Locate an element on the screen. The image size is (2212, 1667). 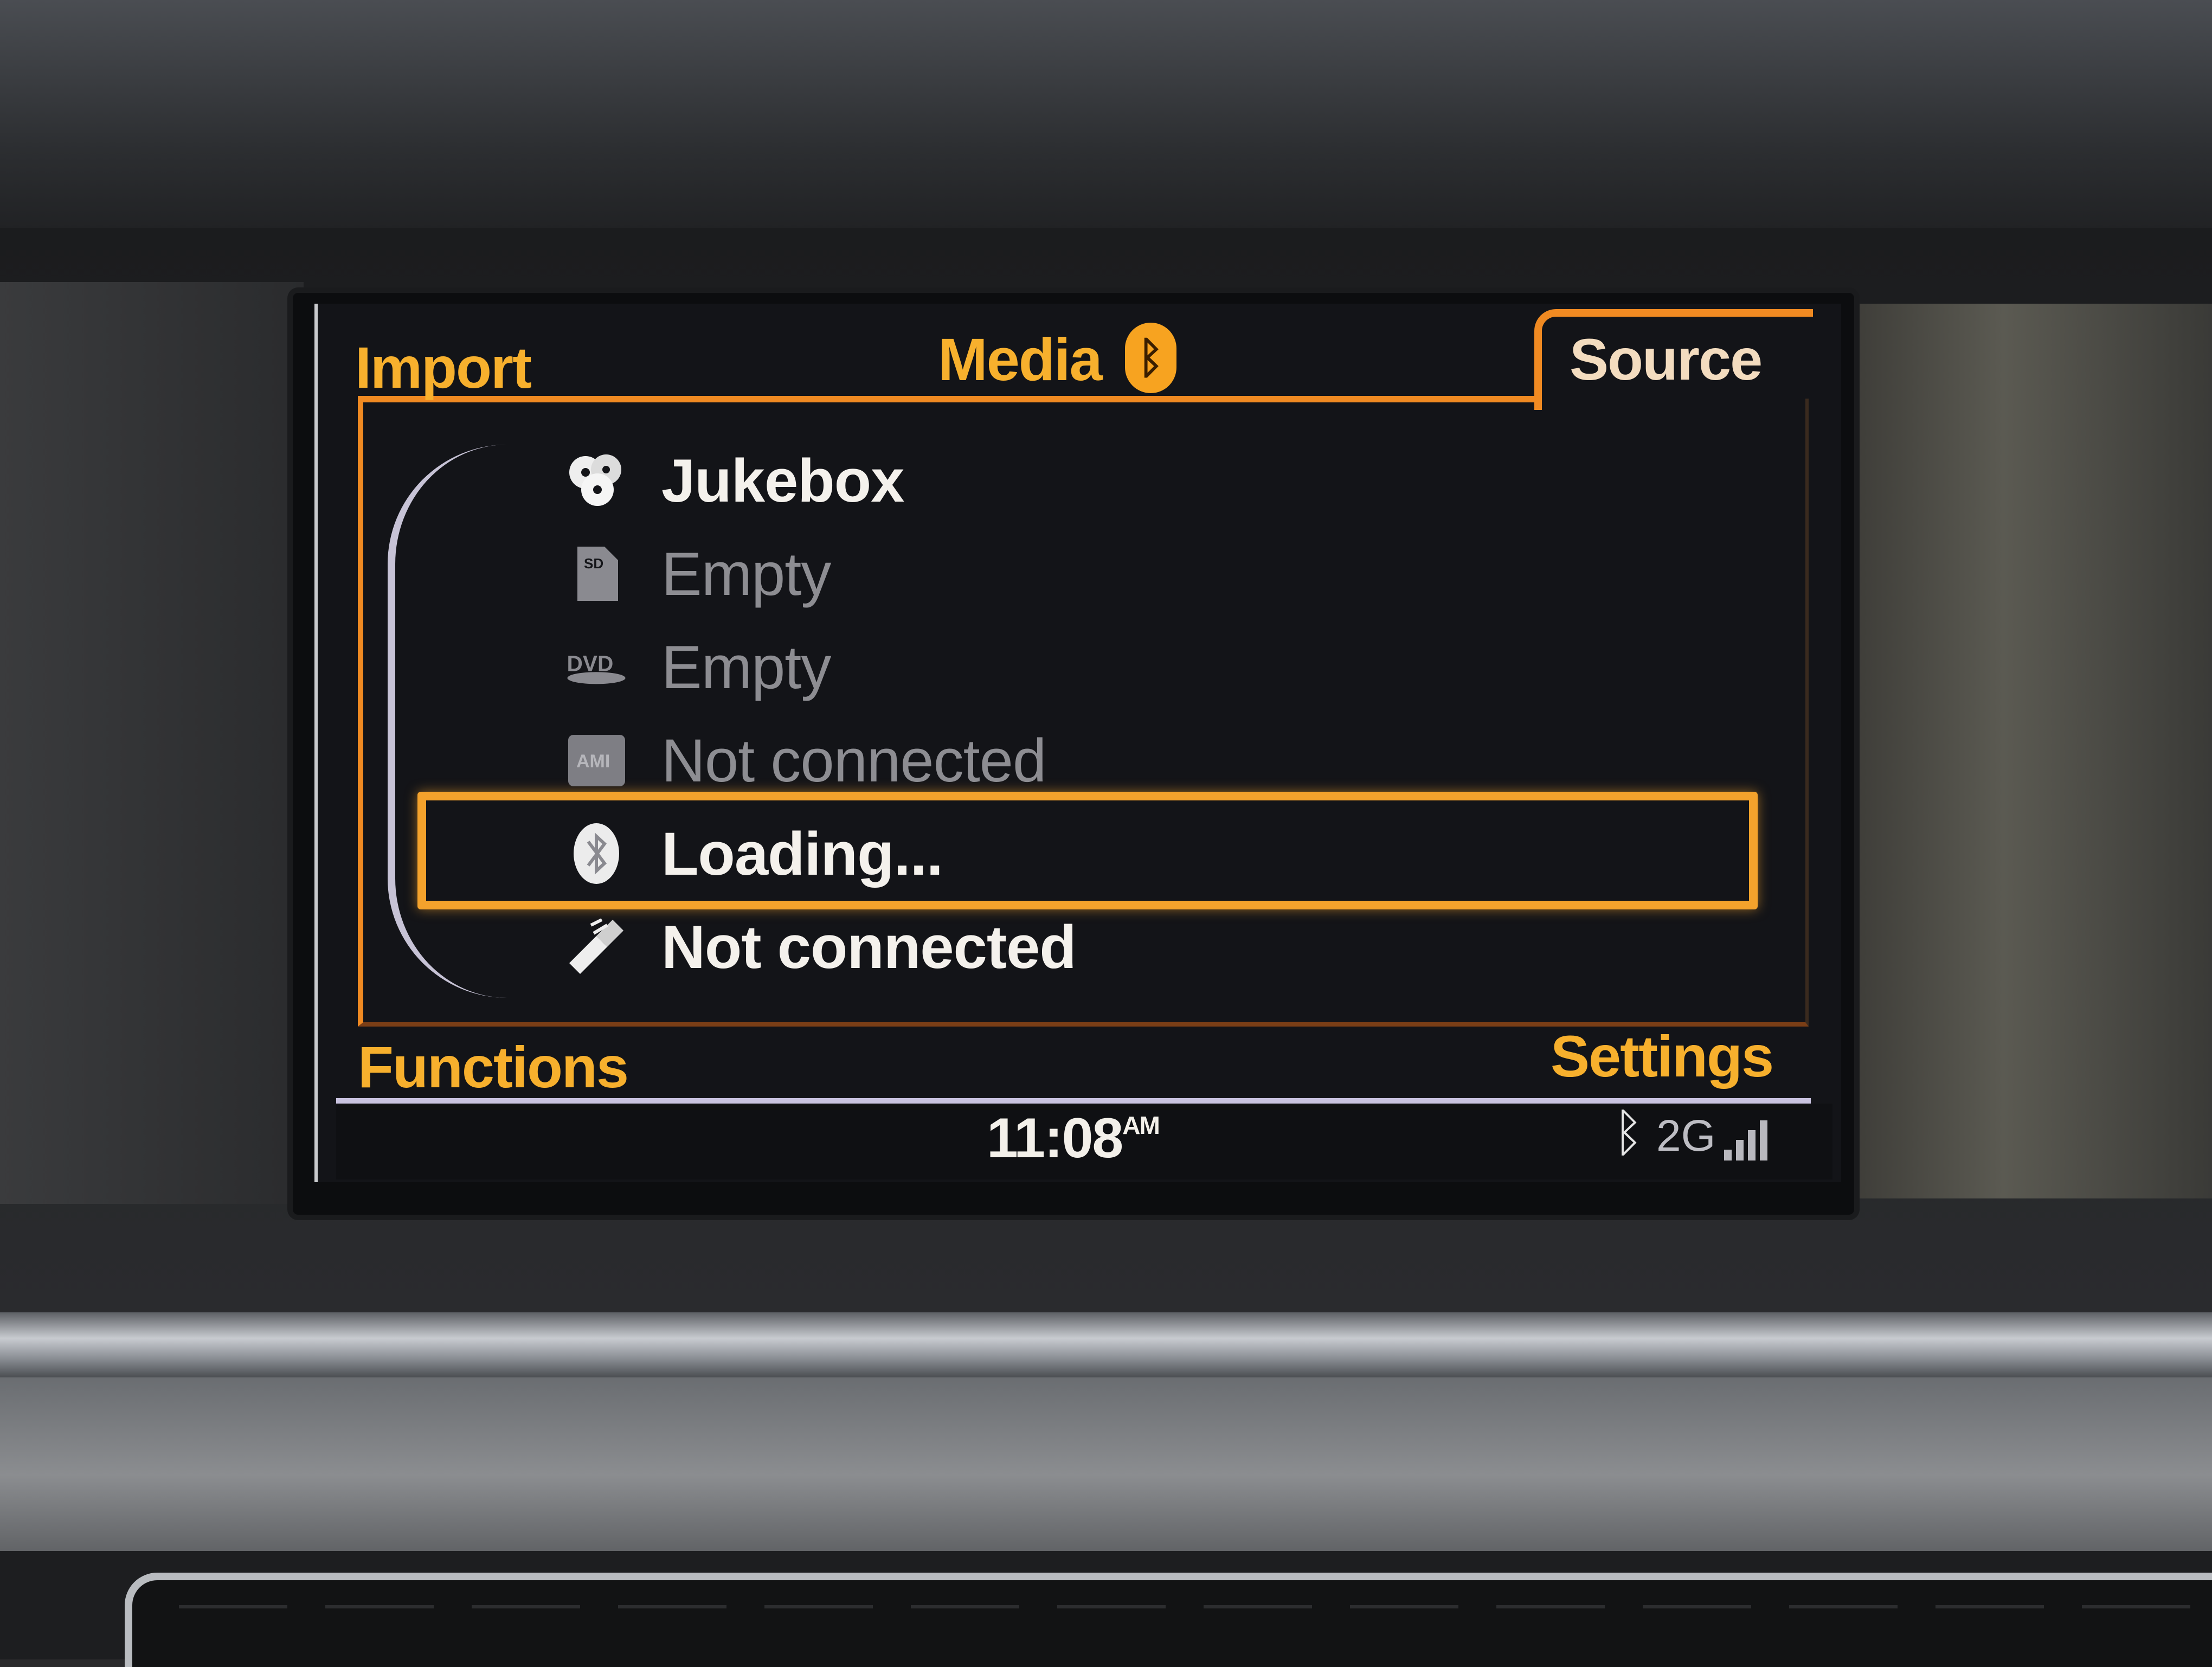
ami-icon: AMI is located at coordinates (596, 760).